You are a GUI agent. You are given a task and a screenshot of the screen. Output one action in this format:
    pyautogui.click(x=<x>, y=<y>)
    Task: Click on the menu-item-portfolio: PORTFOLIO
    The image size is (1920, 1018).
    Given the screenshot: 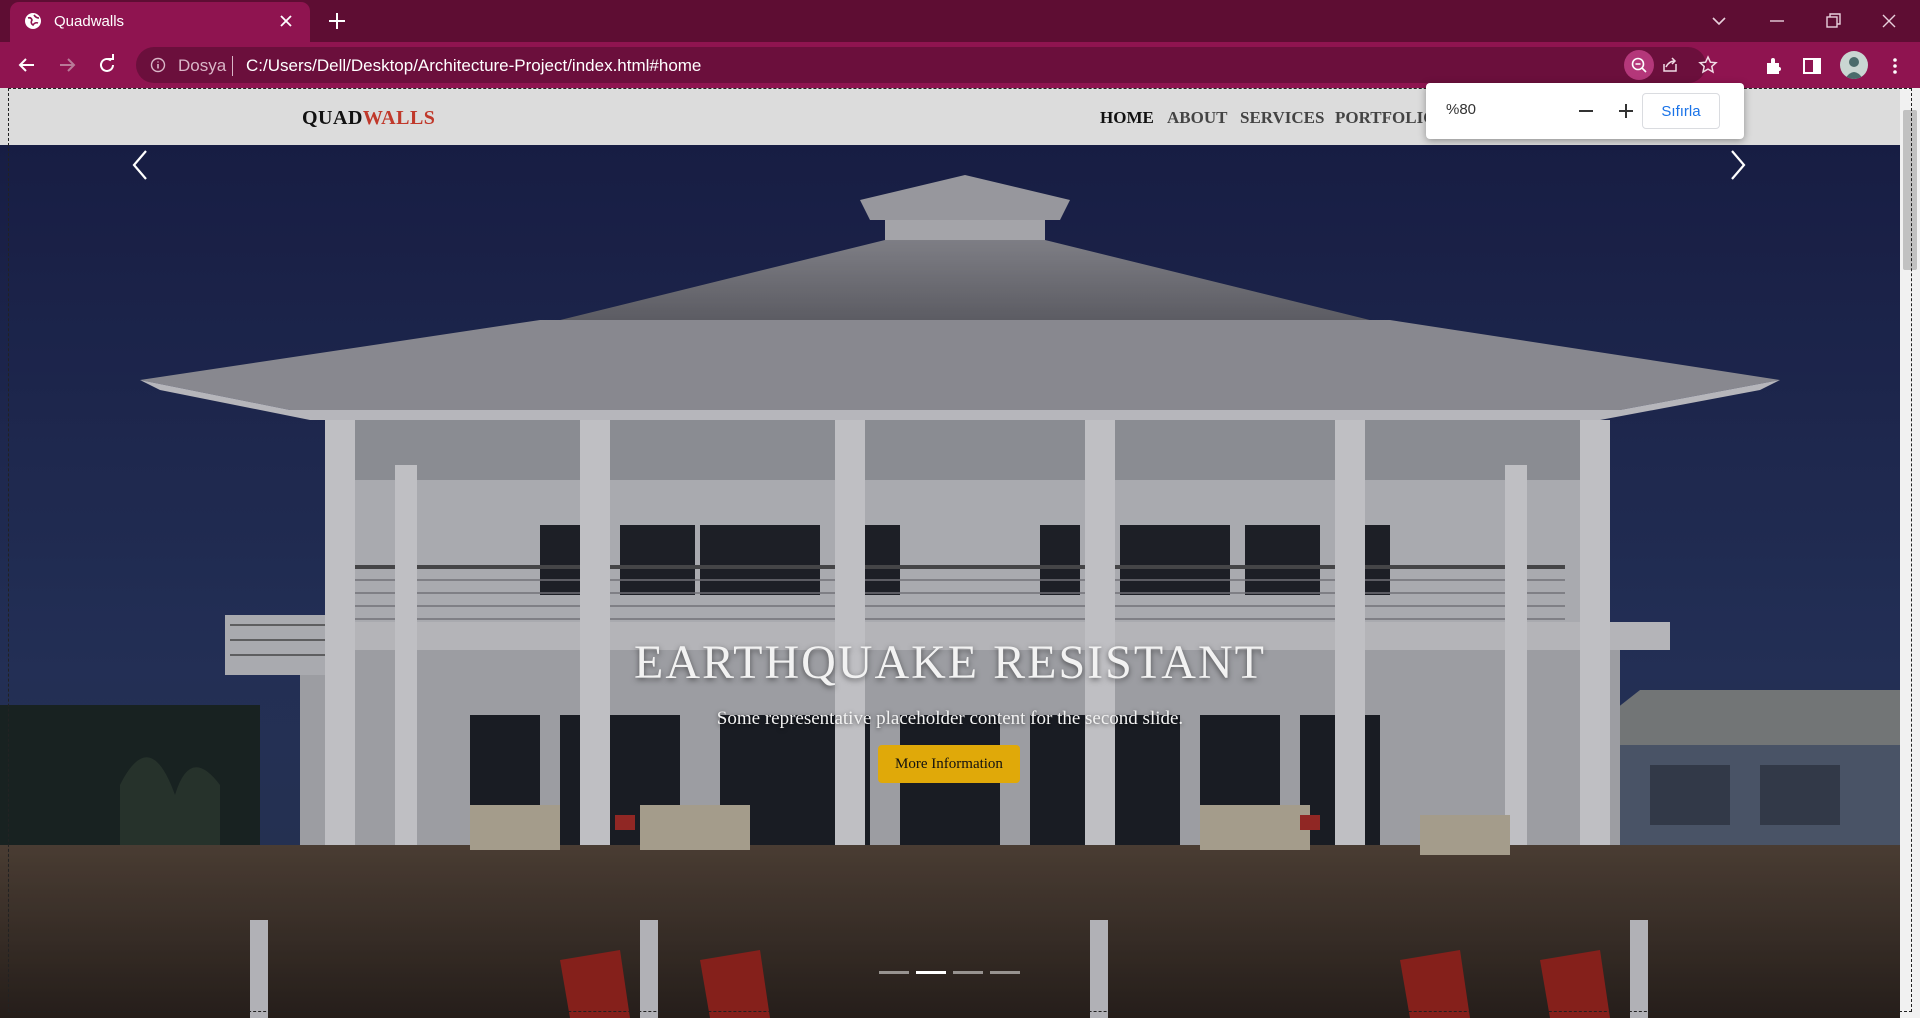 What is the action you would take?
    pyautogui.click(x=1385, y=118)
    